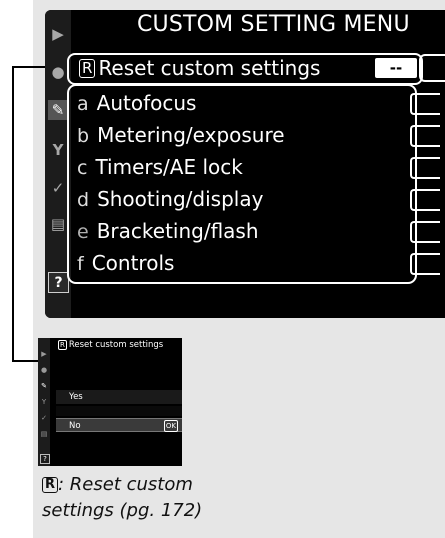 The height and width of the screenshot is (538, 445). I want to click on option-no: No OK, so click(119, 425).